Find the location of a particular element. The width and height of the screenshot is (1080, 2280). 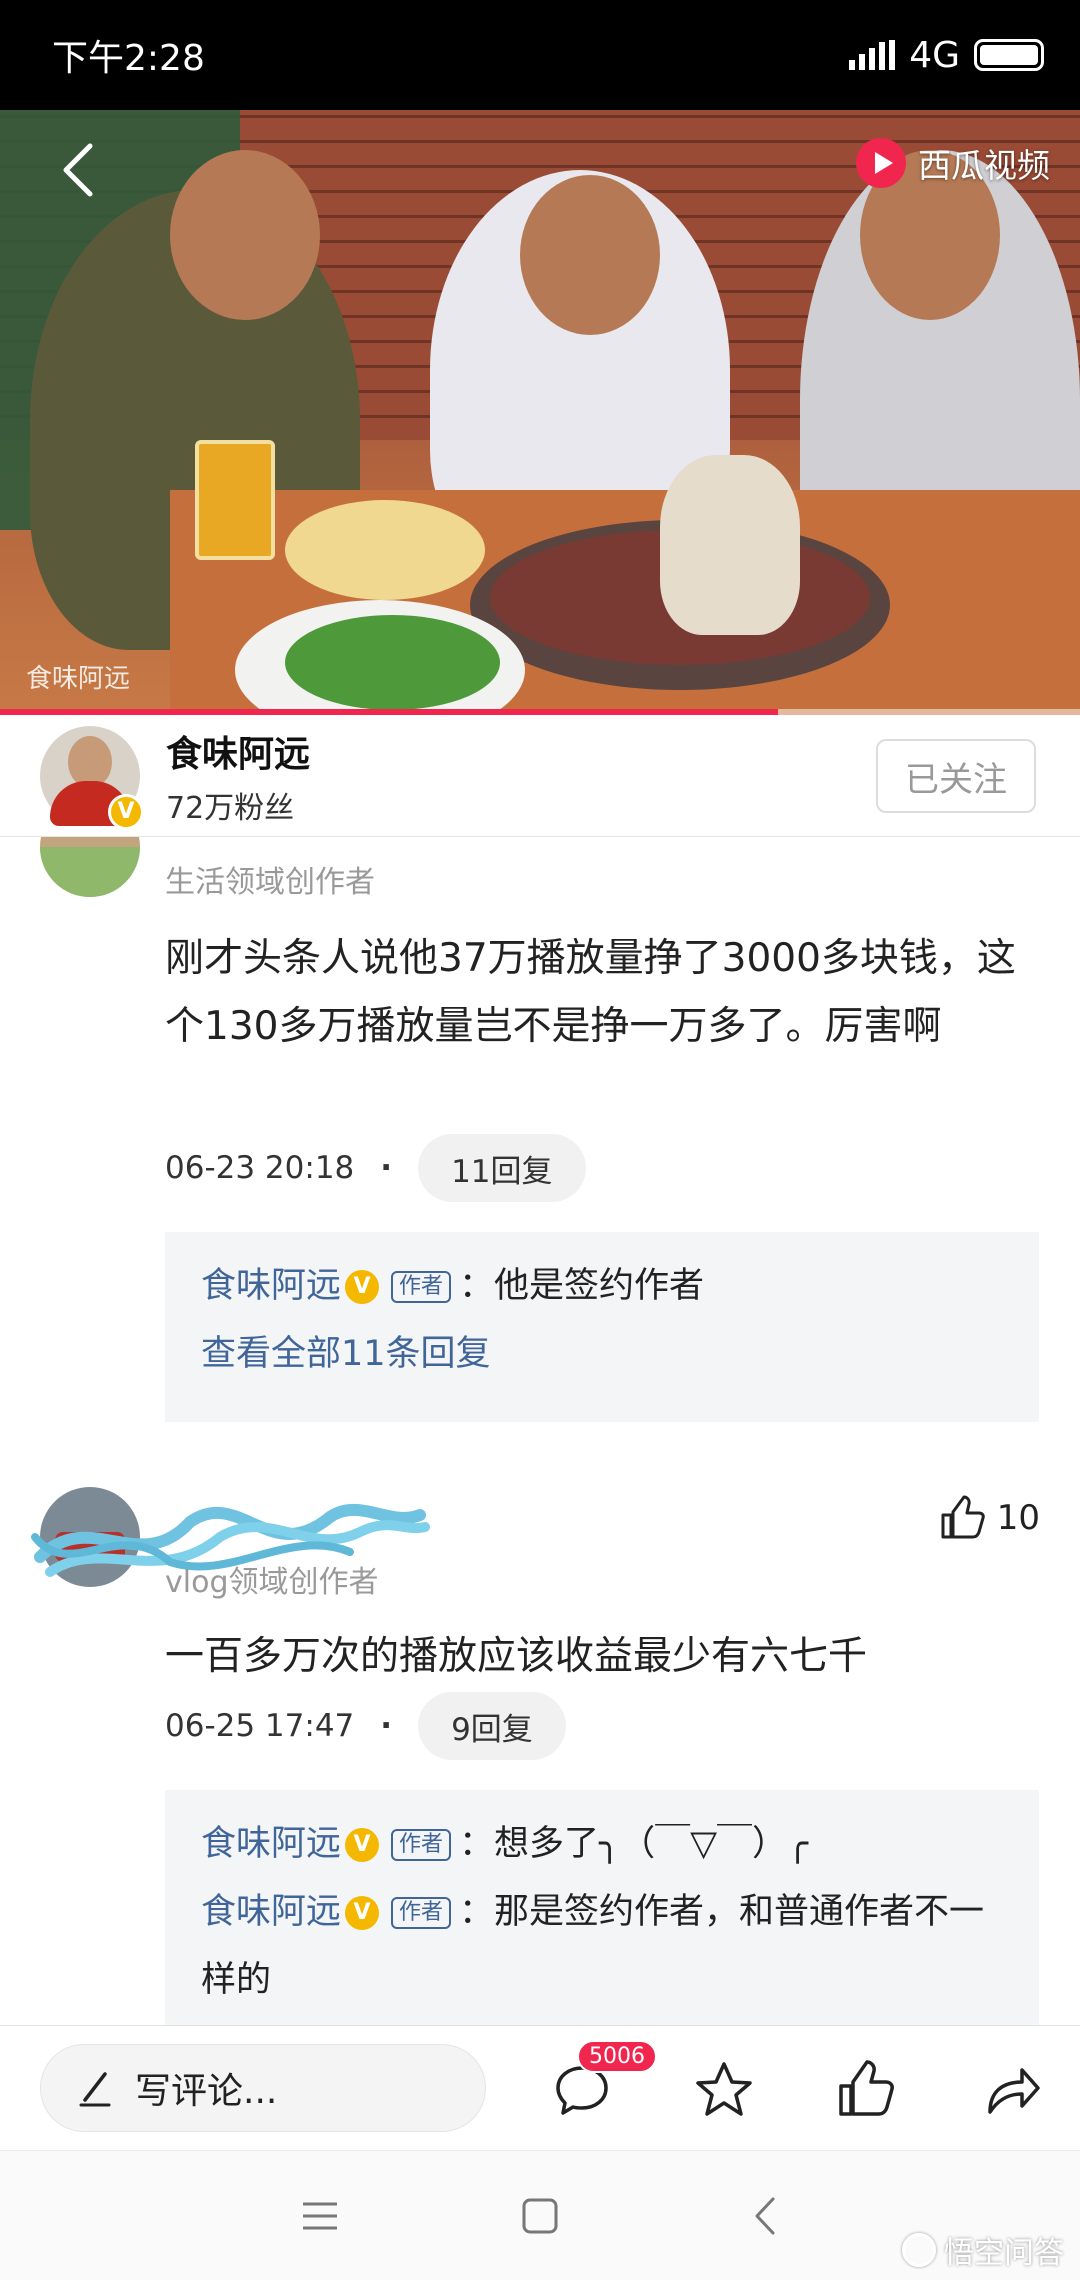

reply-item: 食味阿远 V 作者 ：他是签约作者 is located at coordinates (602, 1286).